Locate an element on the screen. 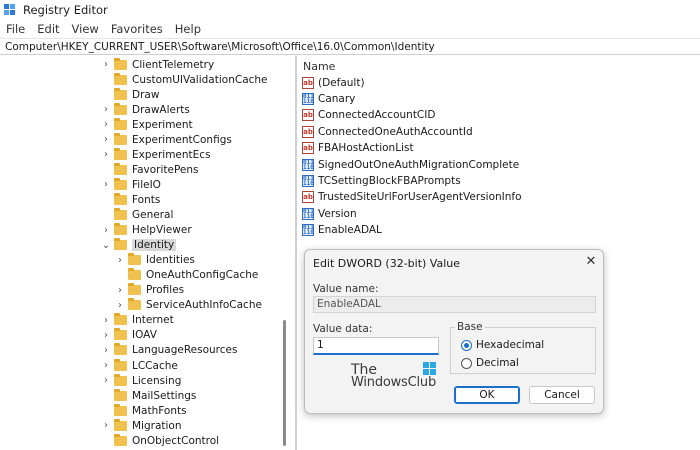 Image resolution: width=700 pixels, height=450 pixels. tree-item-label: LanguageResources is located at coordinates (185, 350).